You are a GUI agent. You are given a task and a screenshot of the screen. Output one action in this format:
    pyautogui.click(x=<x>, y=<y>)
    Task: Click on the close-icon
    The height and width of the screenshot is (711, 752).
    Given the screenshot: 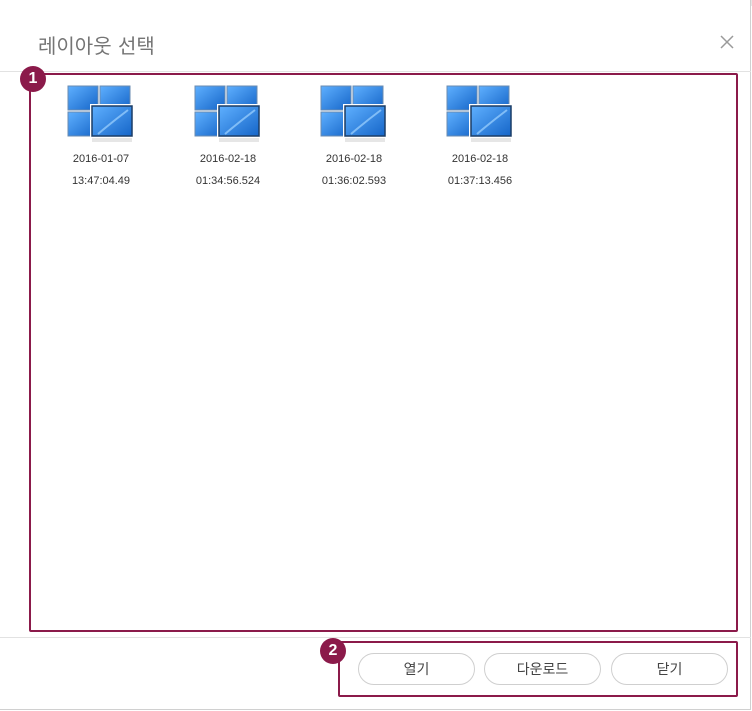 What is the action you would take?
    pyautogui.click(x=727, y=42)
    